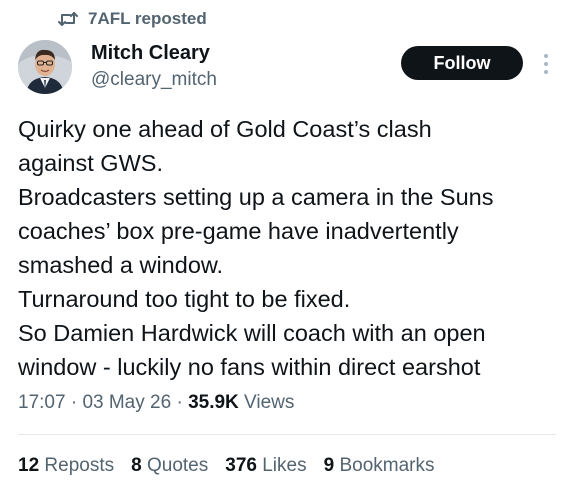  What do you see at coordinates (90, 163) in the screenshot?
I see `tweet-text-line: against GWS.` at bounding box center [90, 163].